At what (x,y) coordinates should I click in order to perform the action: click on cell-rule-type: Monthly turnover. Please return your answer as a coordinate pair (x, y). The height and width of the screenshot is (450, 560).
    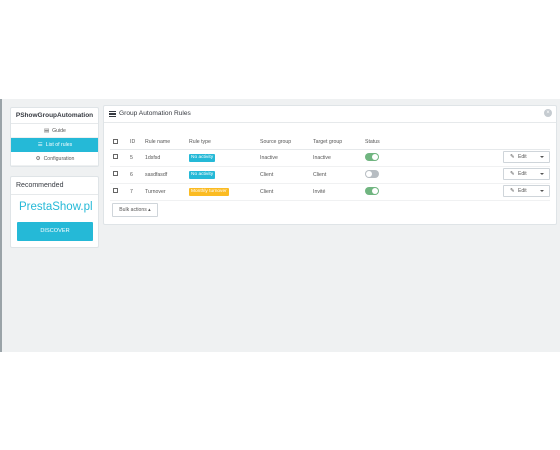
    Looking at the image, I should click on (224, 192).